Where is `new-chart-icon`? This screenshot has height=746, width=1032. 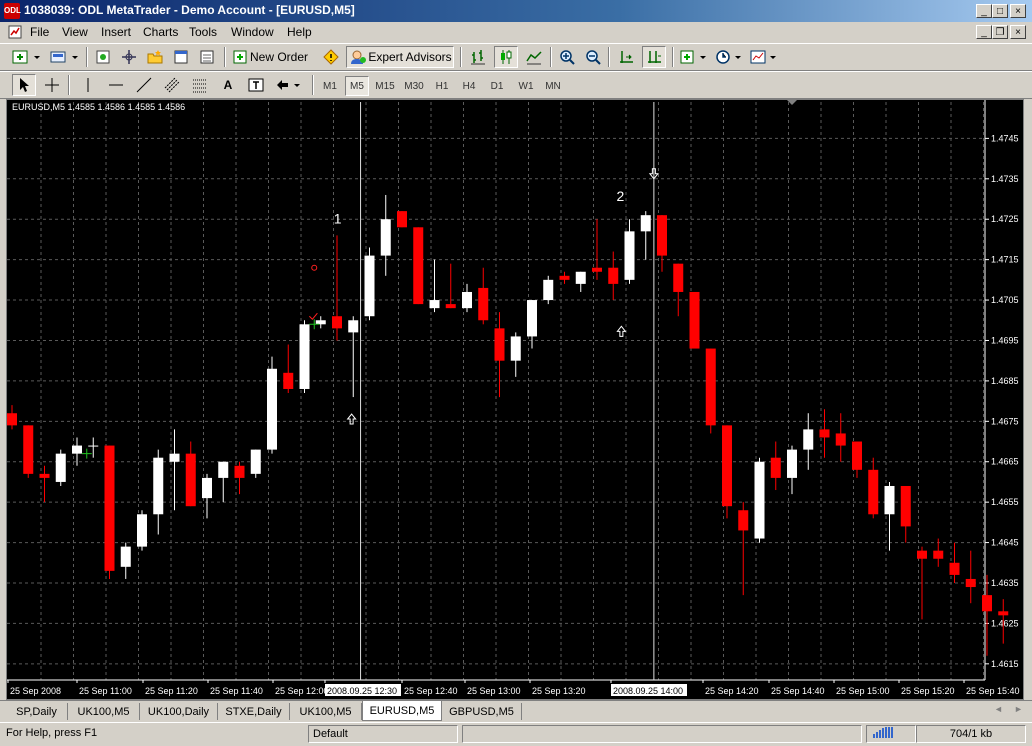 new-chart-icon is located at coordinates (26, 57).